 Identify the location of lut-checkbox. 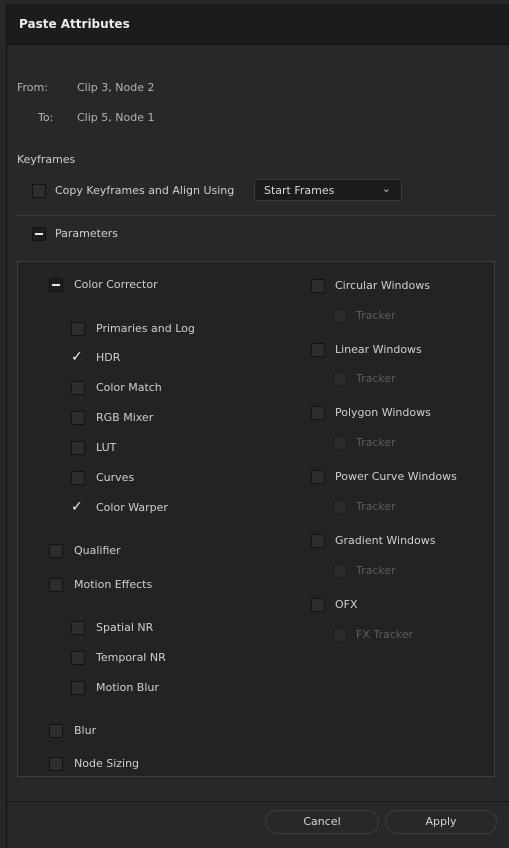
(78, 448).